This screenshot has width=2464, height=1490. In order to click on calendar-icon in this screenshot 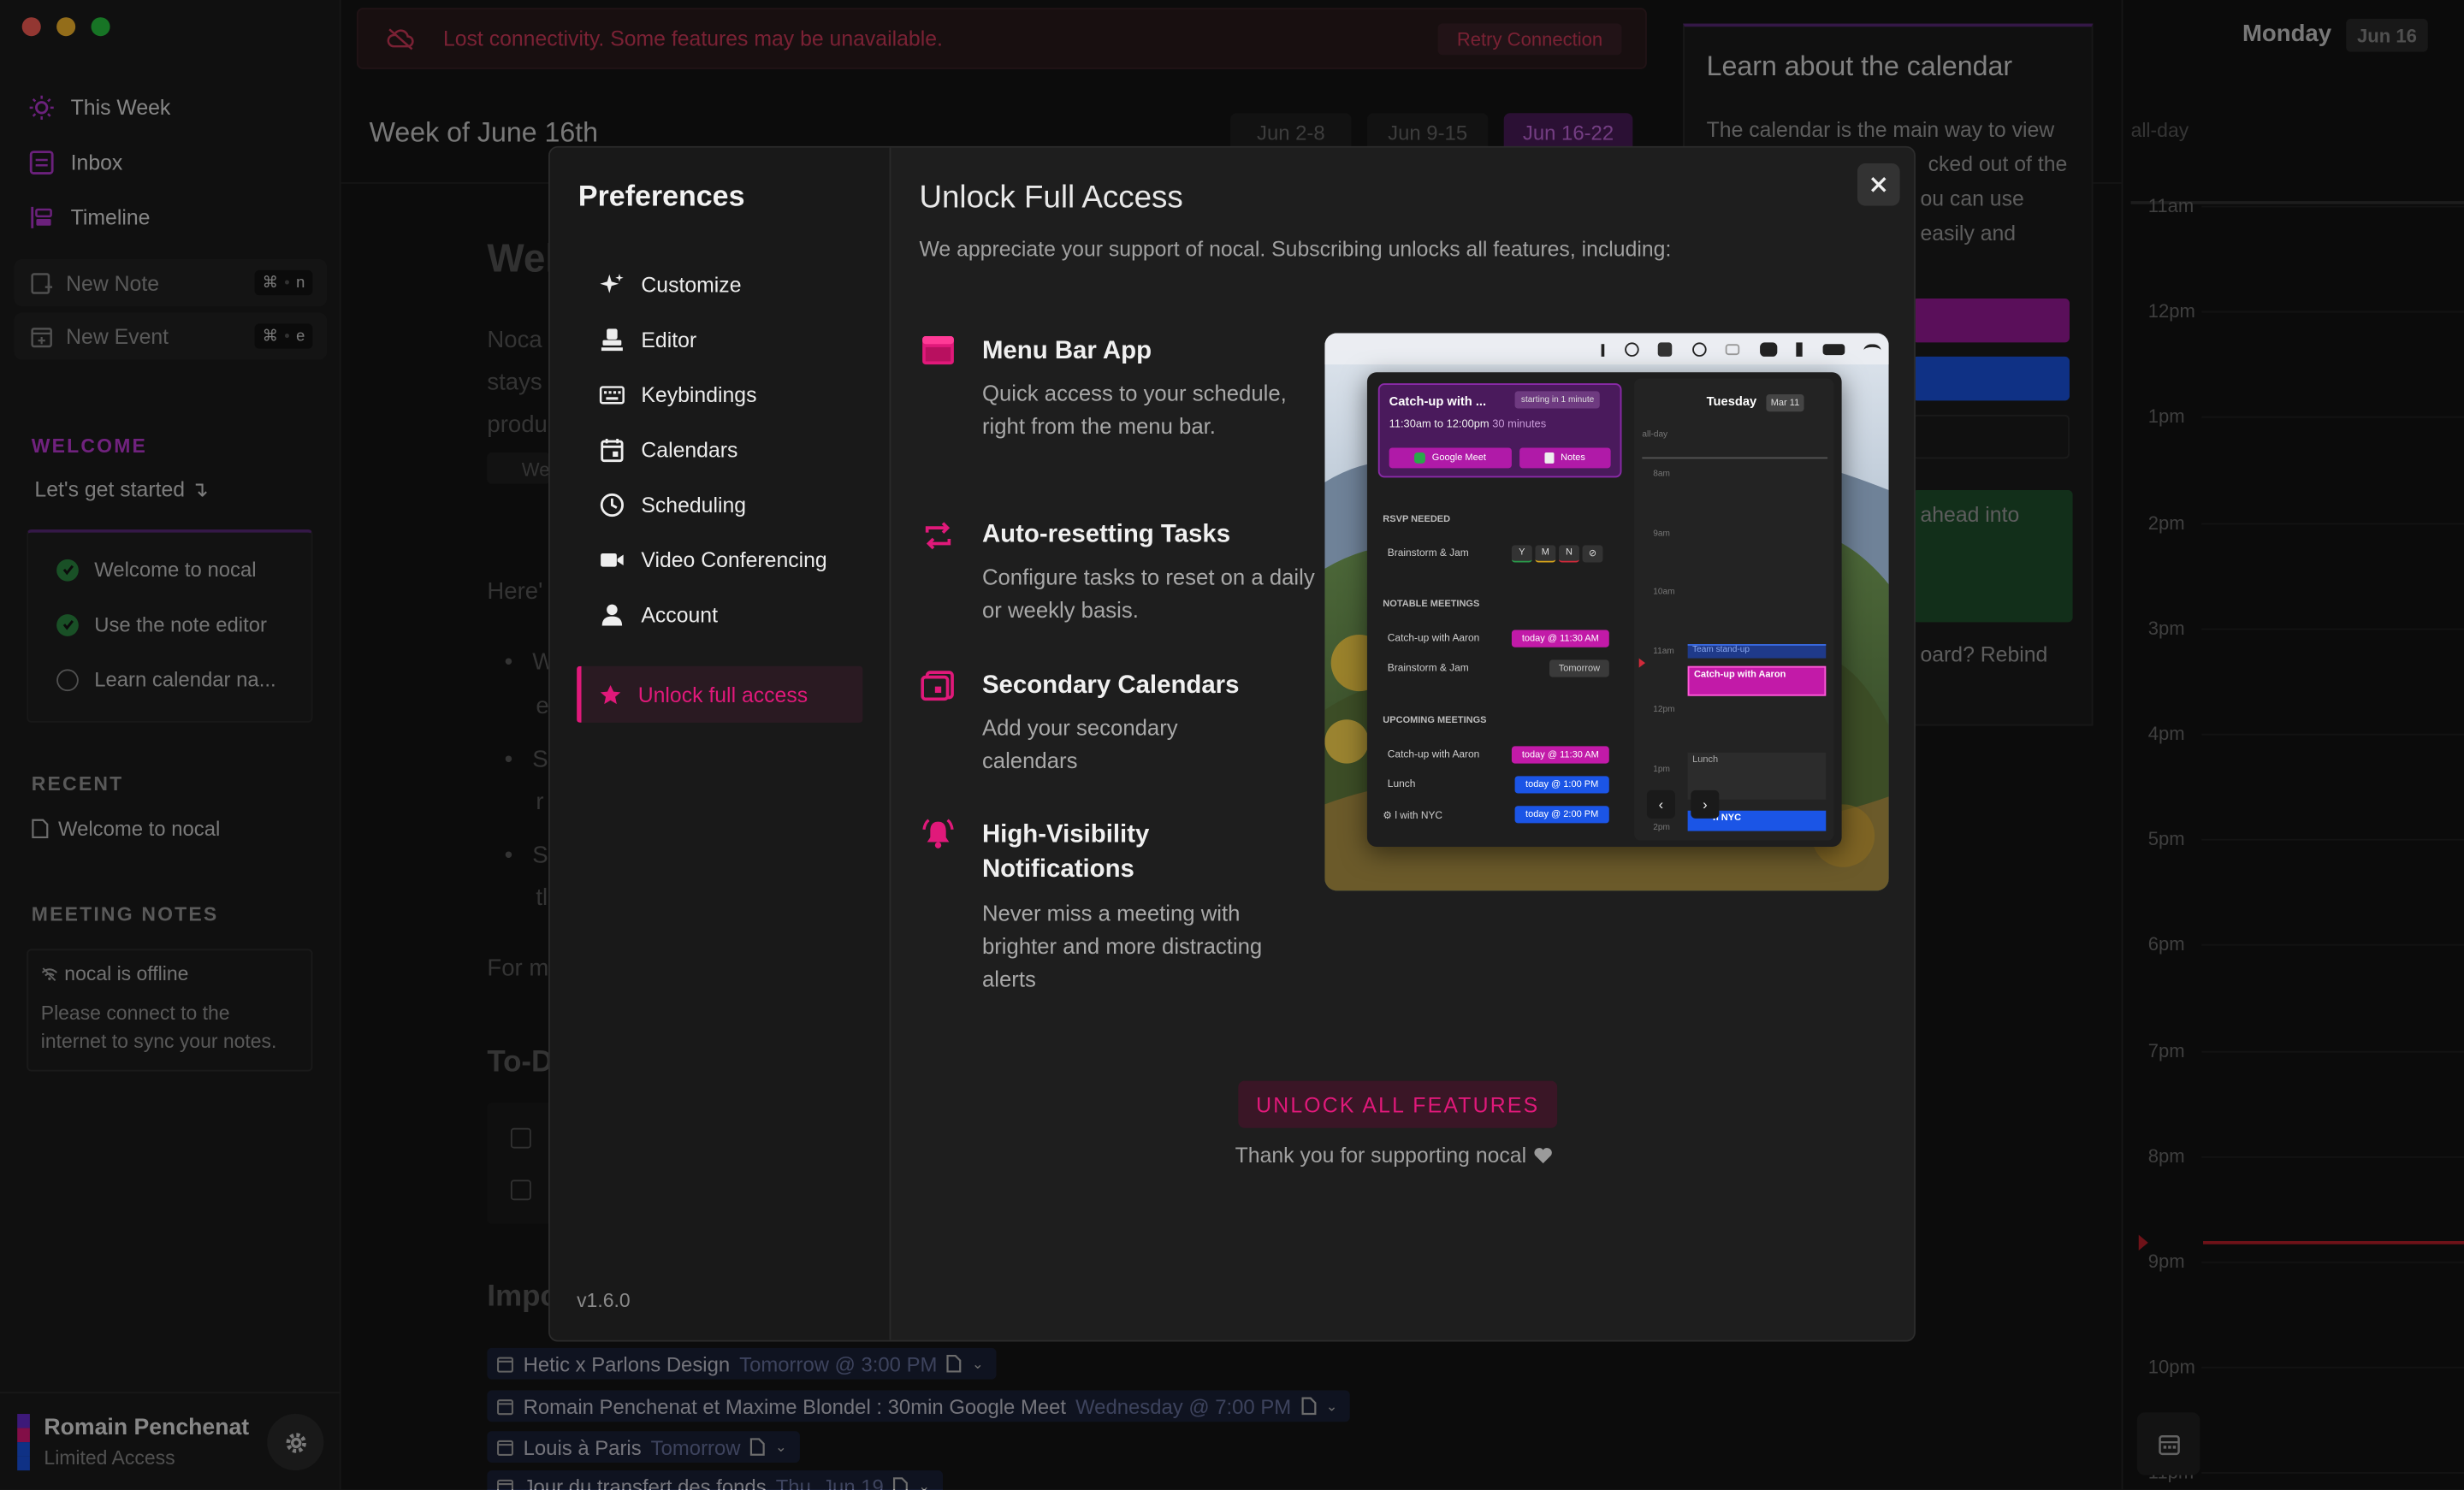, I will do `click(612, 450)`.